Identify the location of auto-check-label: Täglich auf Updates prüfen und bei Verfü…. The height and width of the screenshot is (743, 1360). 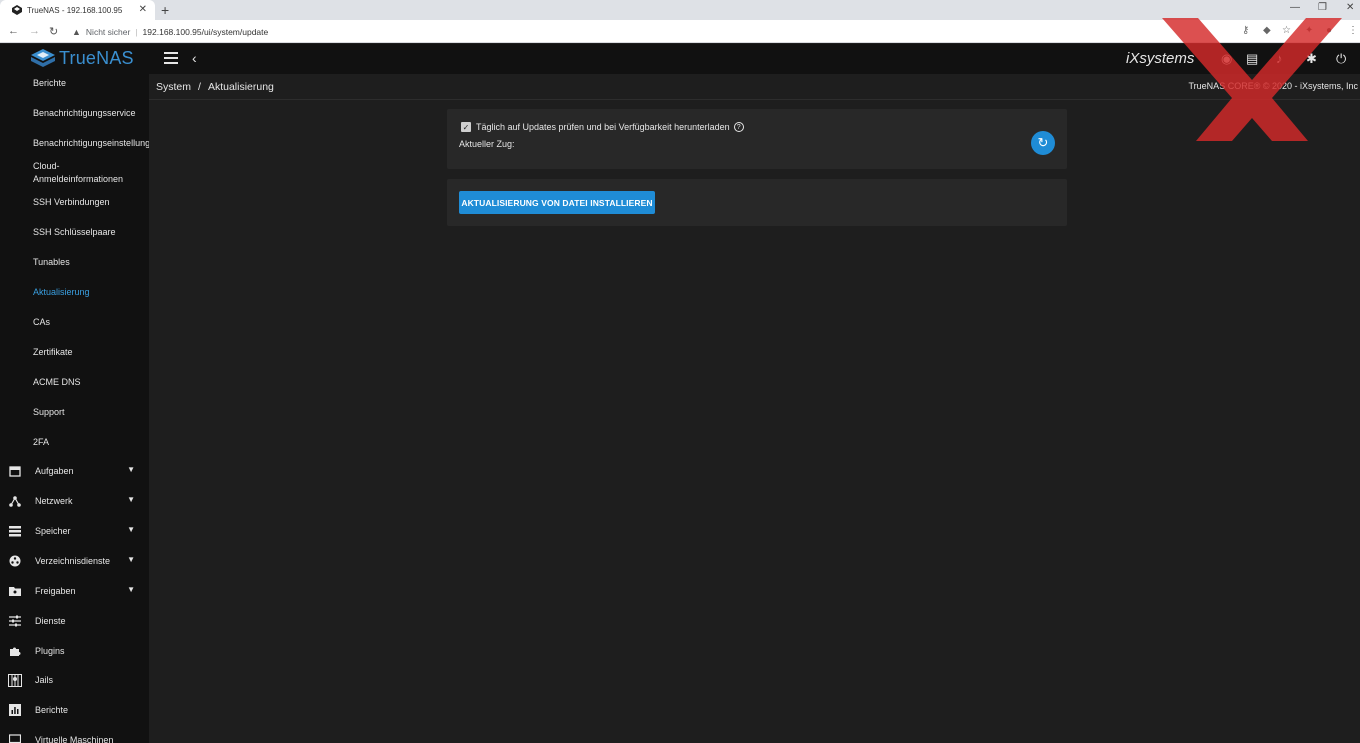
(603, 127).